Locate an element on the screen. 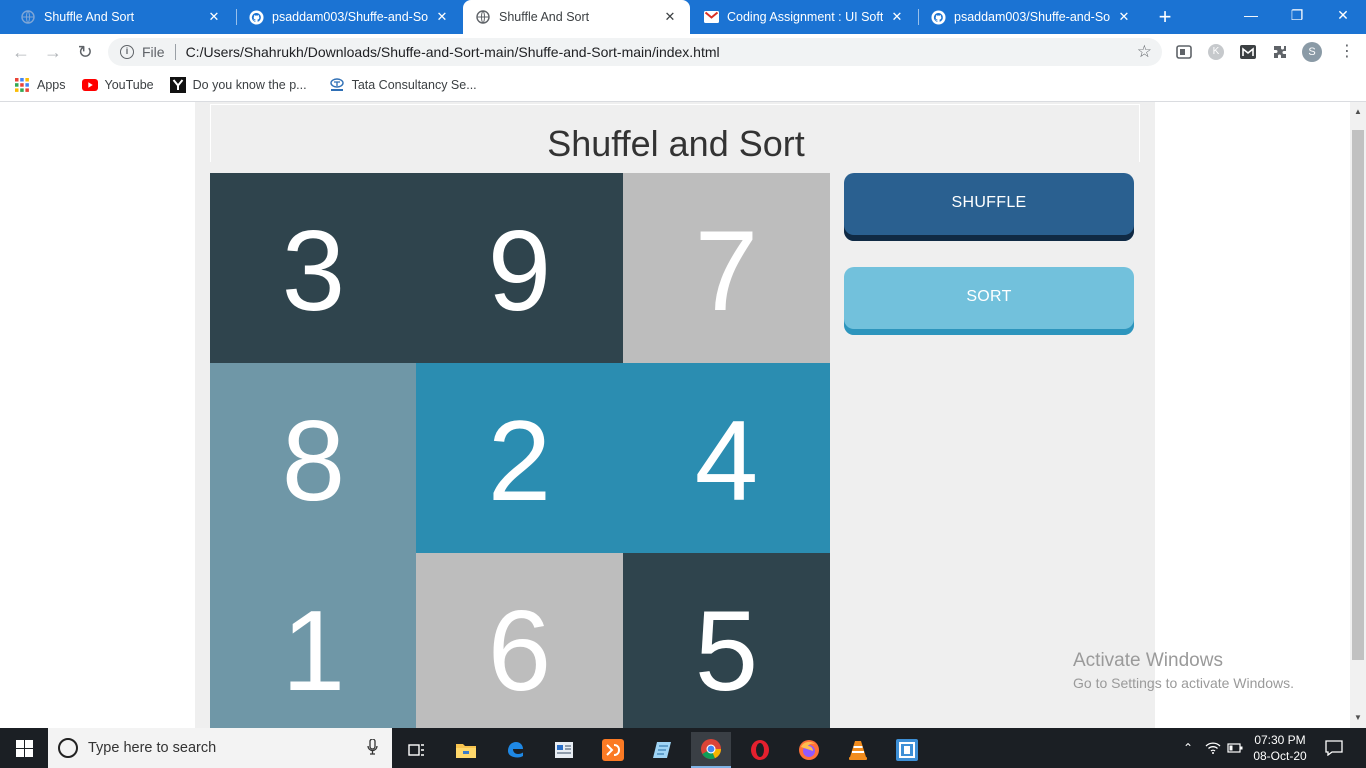 The width and height of the screenshot is (1366, 768). shuffle-button: SHUFFLE is located at coordinates (989, 207).